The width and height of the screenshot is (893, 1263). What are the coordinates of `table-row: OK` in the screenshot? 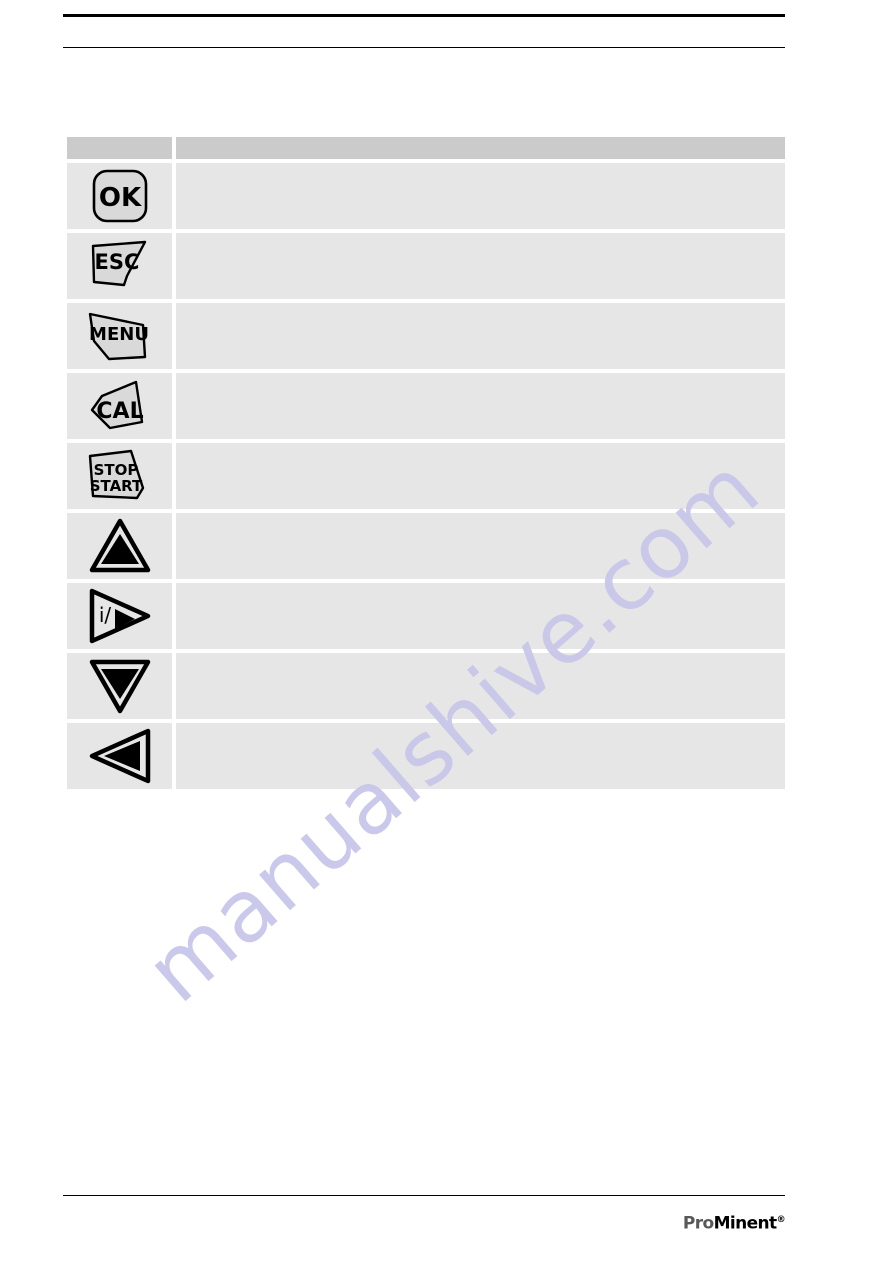 It's located at (426, 196).